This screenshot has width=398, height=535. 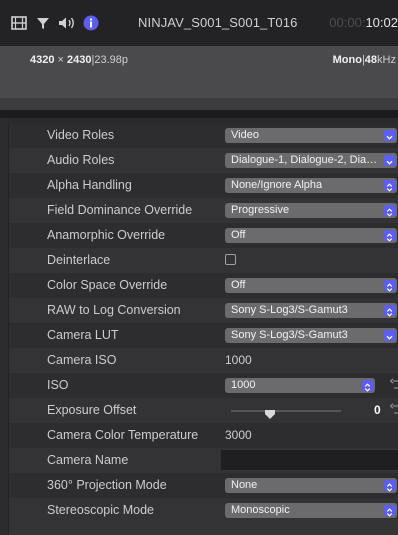 I want to click on row-label: Video Roles, so click(x=81, y=135).